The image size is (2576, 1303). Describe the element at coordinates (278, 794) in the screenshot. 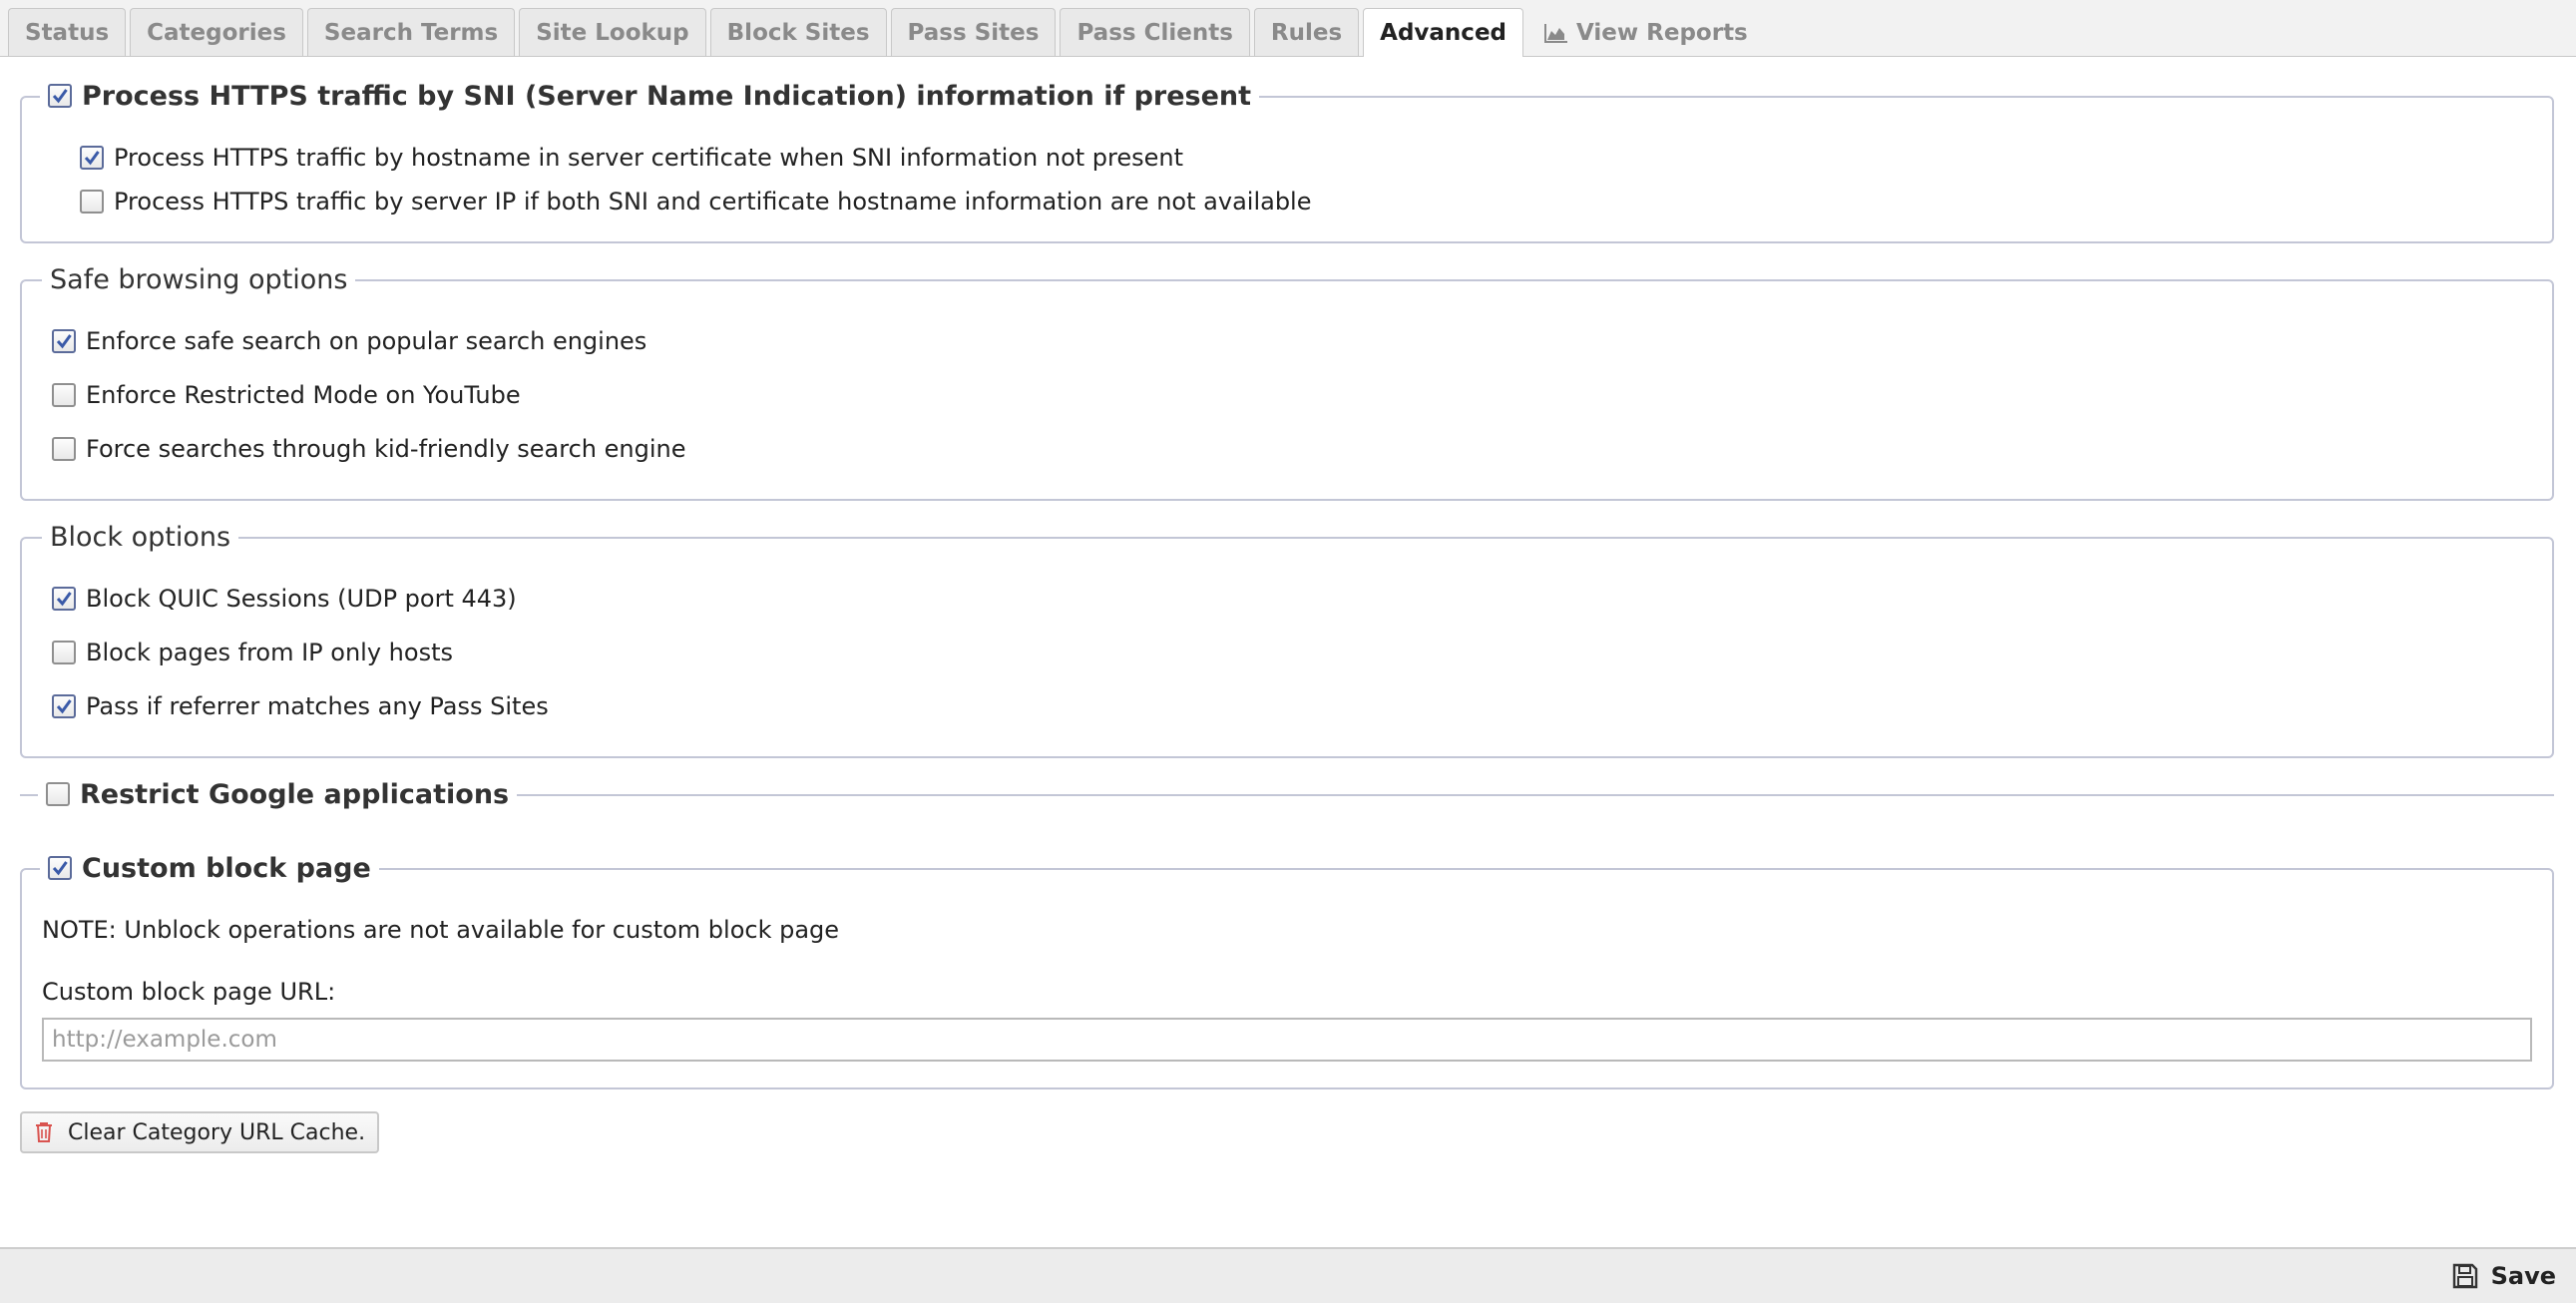

I see `restrict-google-legend: Restrict Google applications` at that location.